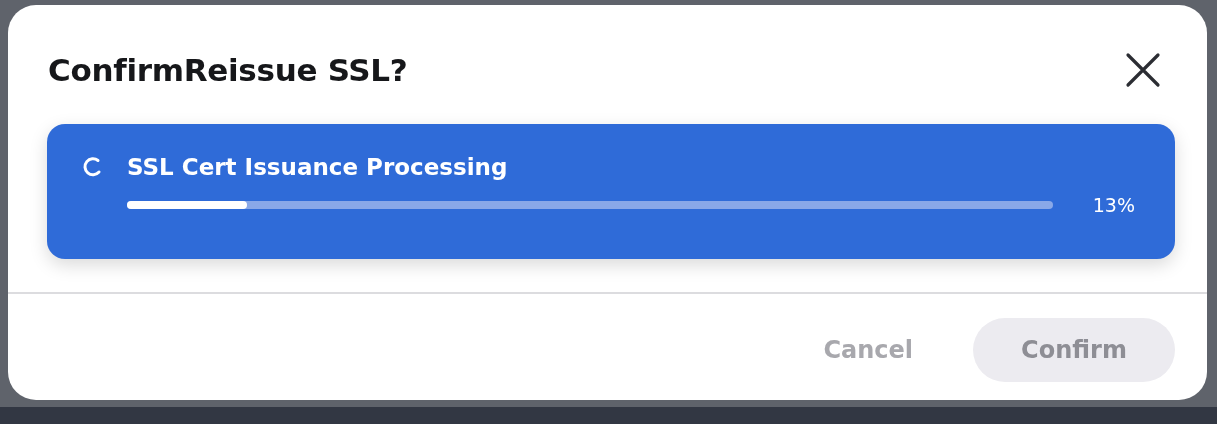 The height and width of the screenshot is (424, 1217). I want to click on close-button, so click(1143, 70).